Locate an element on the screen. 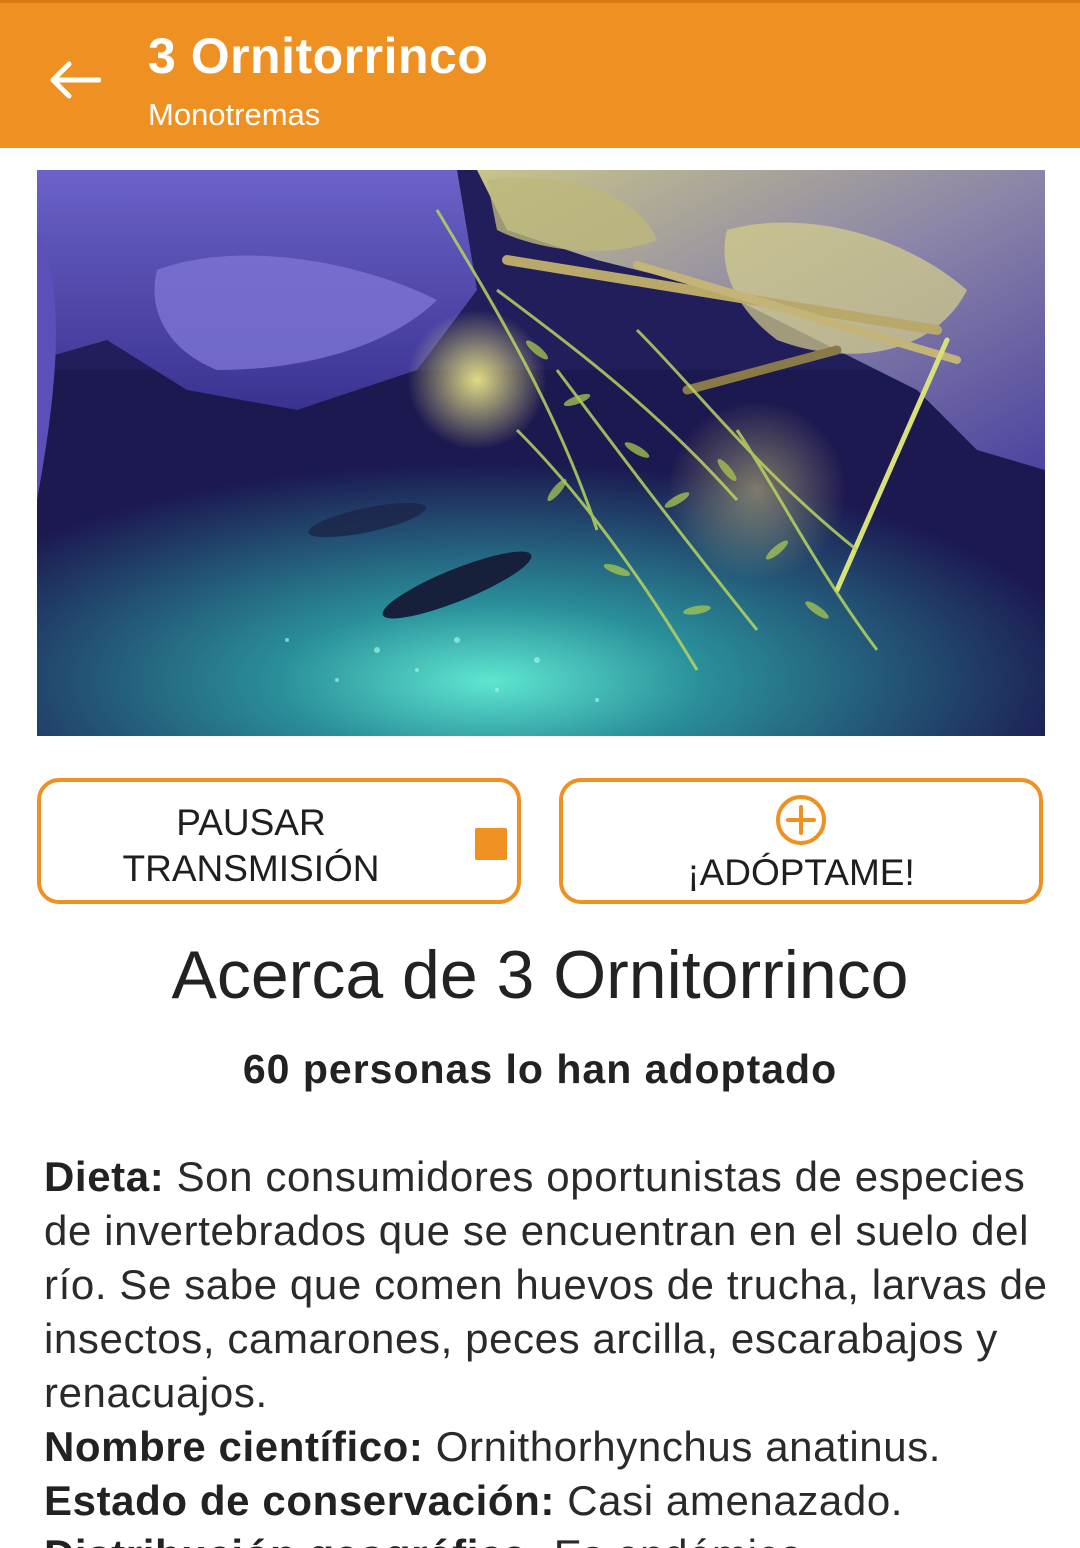  distribution-text: Es endémico is located at coordinates (672, 1539).